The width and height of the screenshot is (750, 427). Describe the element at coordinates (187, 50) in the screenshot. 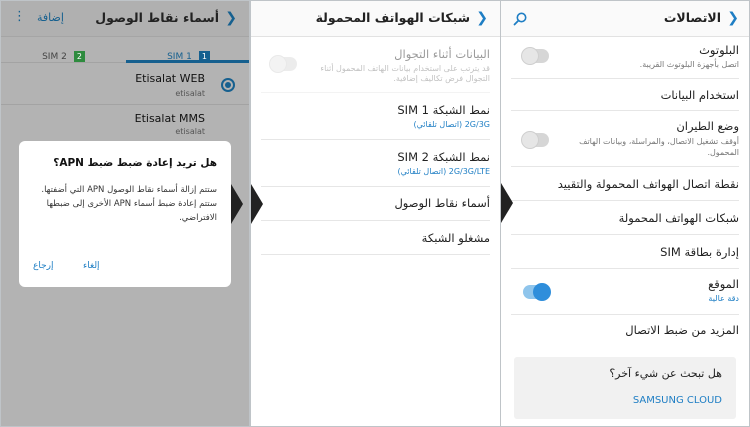

I see `tab-sim1: SIM 1 1` at that location.